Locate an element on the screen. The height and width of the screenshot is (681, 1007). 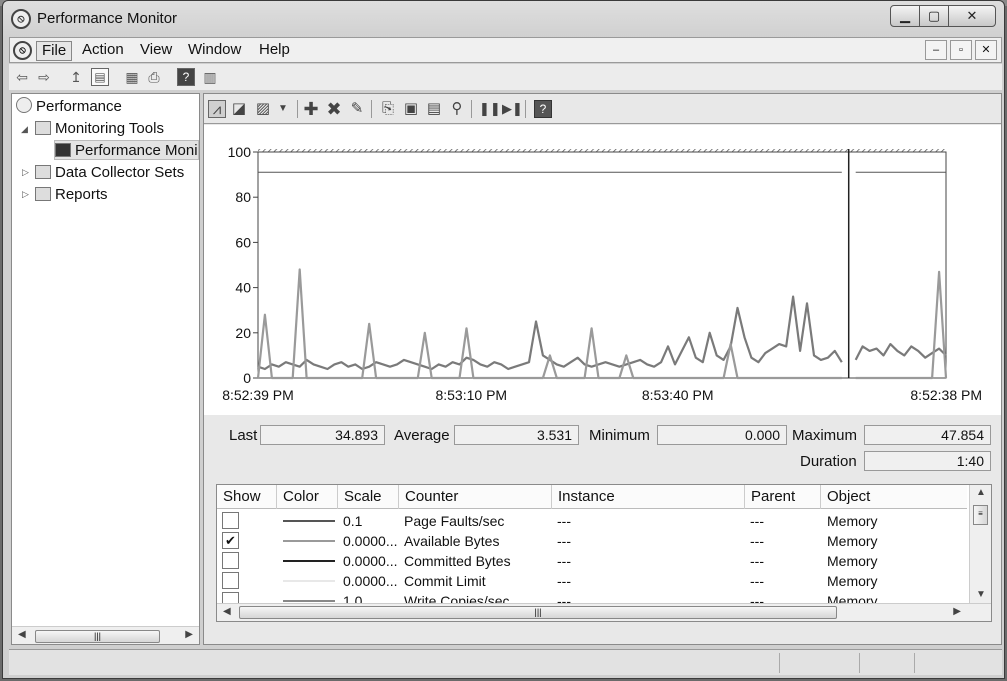
parent-cell: --- is located at coordinates (757, 598).